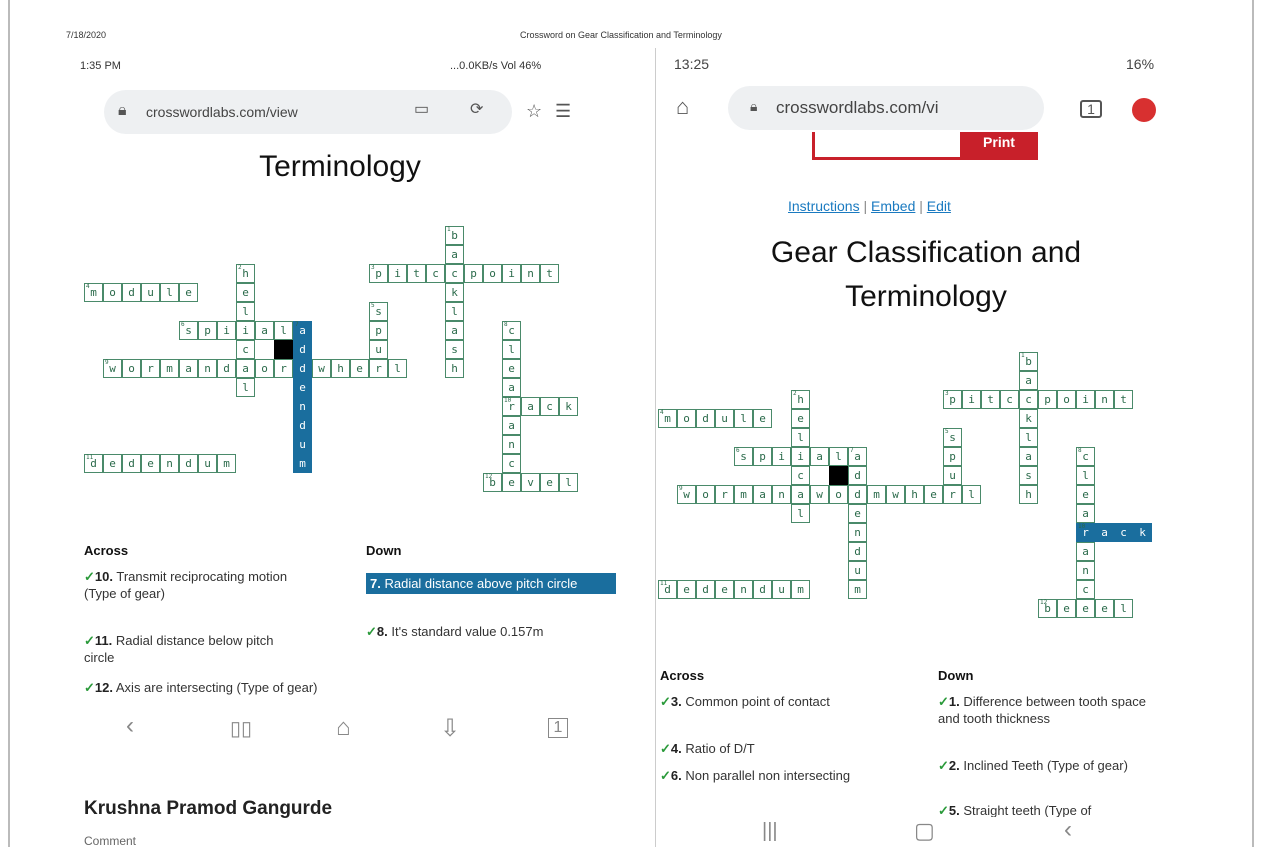 The image size is (1262, 847). Describe the element at coordinates (770, 701) in the screenshot. I see `right-across-clue-3: ✓3. Common point of contact` at that location.